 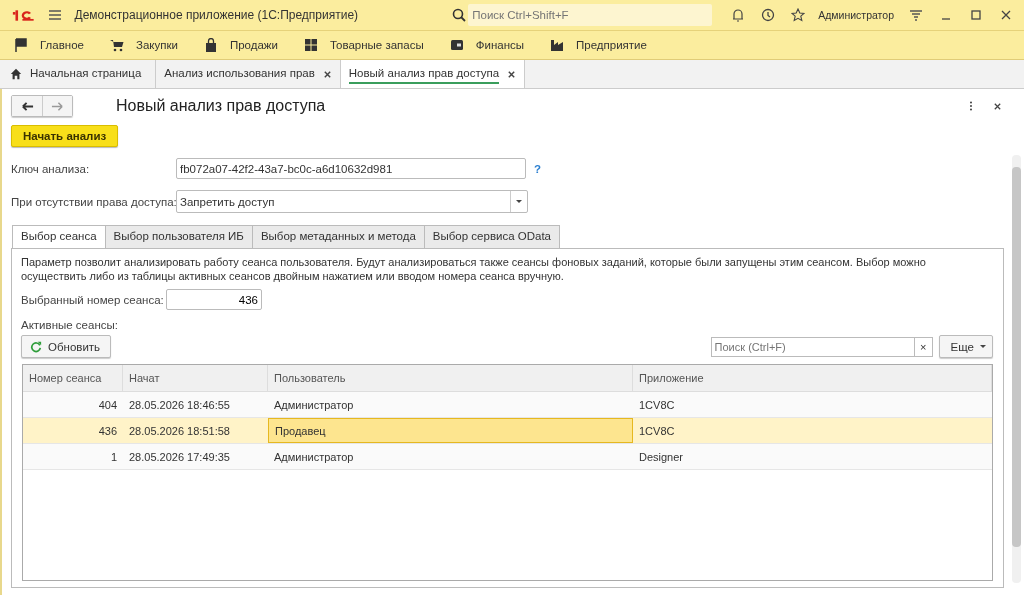 I want to click on star-icon, so click(x=798, y=15).